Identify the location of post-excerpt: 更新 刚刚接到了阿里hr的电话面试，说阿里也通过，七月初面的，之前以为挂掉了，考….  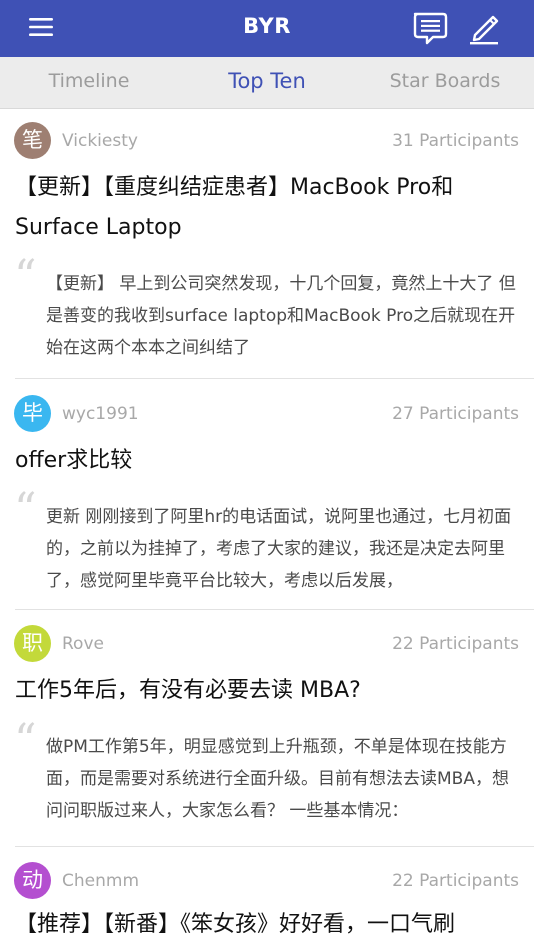
(279, 549).